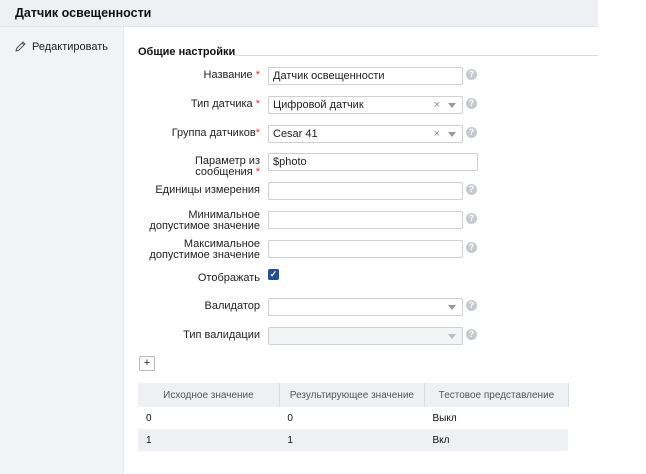 The height and width of the screenshot is (474, 646). I want to click on min-value-row: Минимальное допустимое значение ?, so click(368, 220).